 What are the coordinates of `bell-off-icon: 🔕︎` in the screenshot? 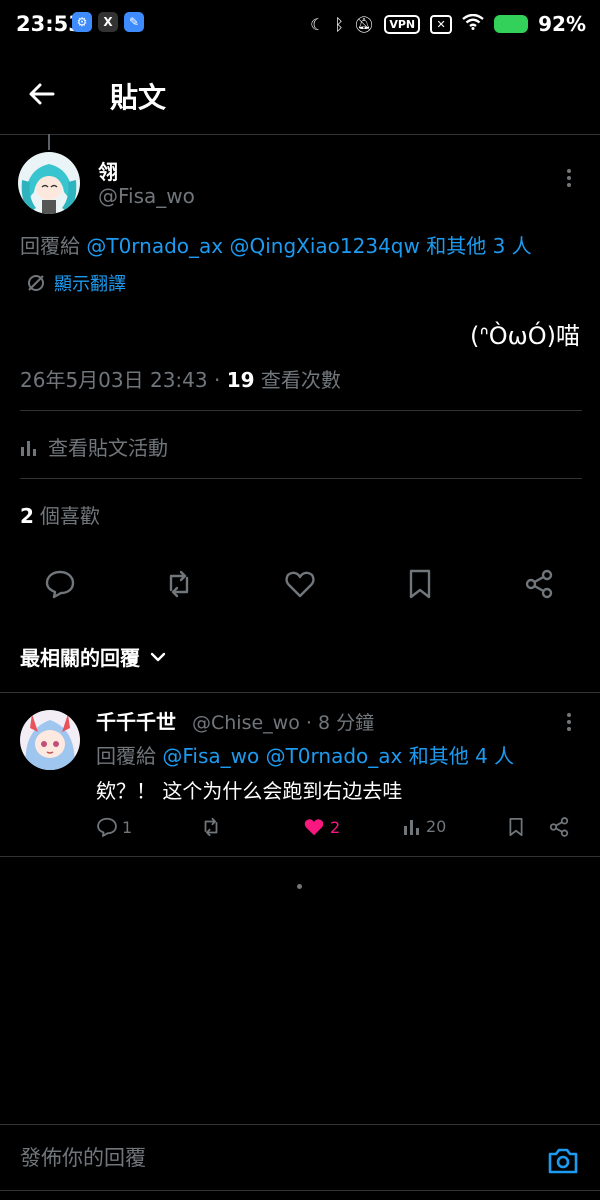 It's located at (364, 24).